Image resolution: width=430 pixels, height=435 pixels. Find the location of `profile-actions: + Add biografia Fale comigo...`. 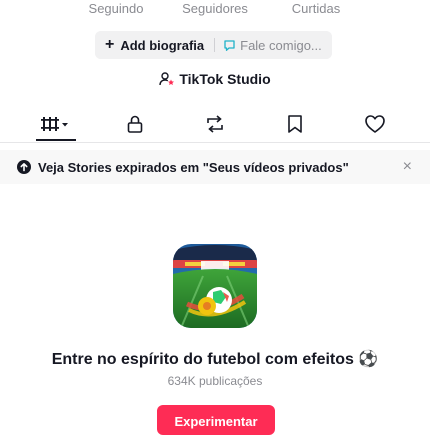

profile-actions: + Add biografia Fale comigo... is located at coordinates (213, 45).